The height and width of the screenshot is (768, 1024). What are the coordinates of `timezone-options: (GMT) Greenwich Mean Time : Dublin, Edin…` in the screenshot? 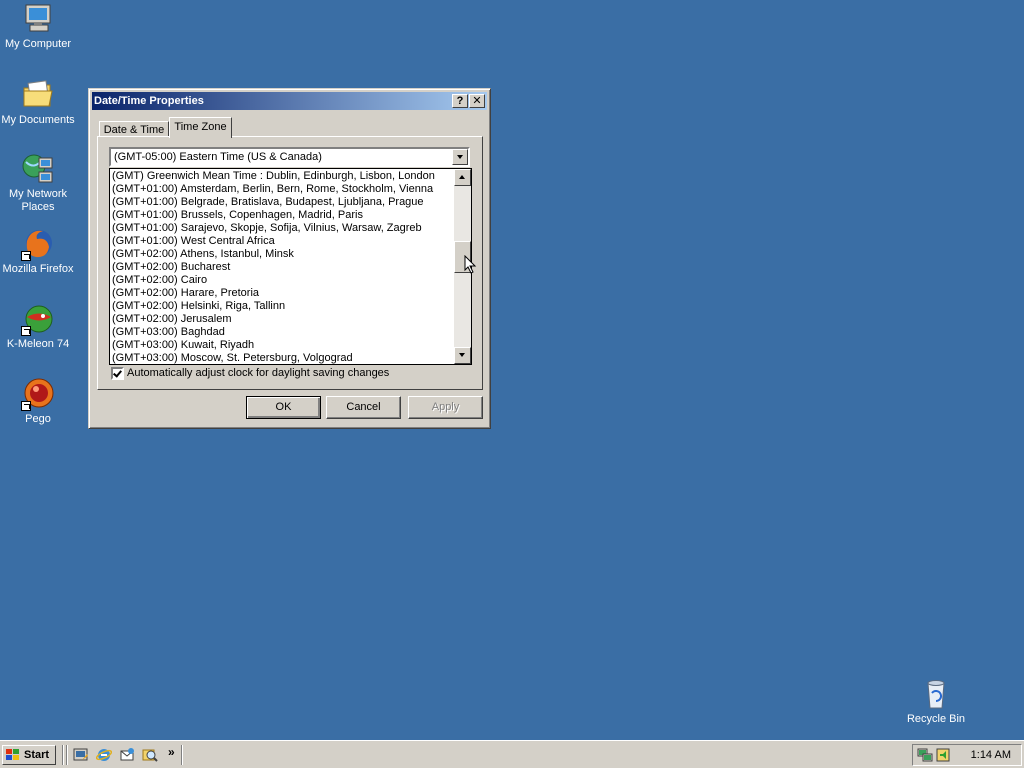 It's located at (282, 267).